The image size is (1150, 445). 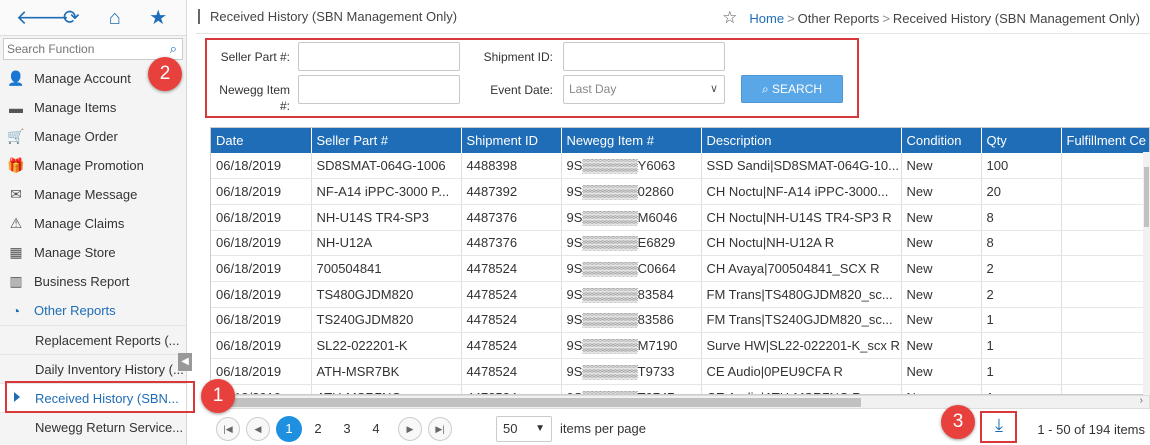 What do you see at coordinates (631, 320) in the screenshot?
I see `table-cell: 9S▒▒▒▒▒▒83586` at bounding box center [631, 320].